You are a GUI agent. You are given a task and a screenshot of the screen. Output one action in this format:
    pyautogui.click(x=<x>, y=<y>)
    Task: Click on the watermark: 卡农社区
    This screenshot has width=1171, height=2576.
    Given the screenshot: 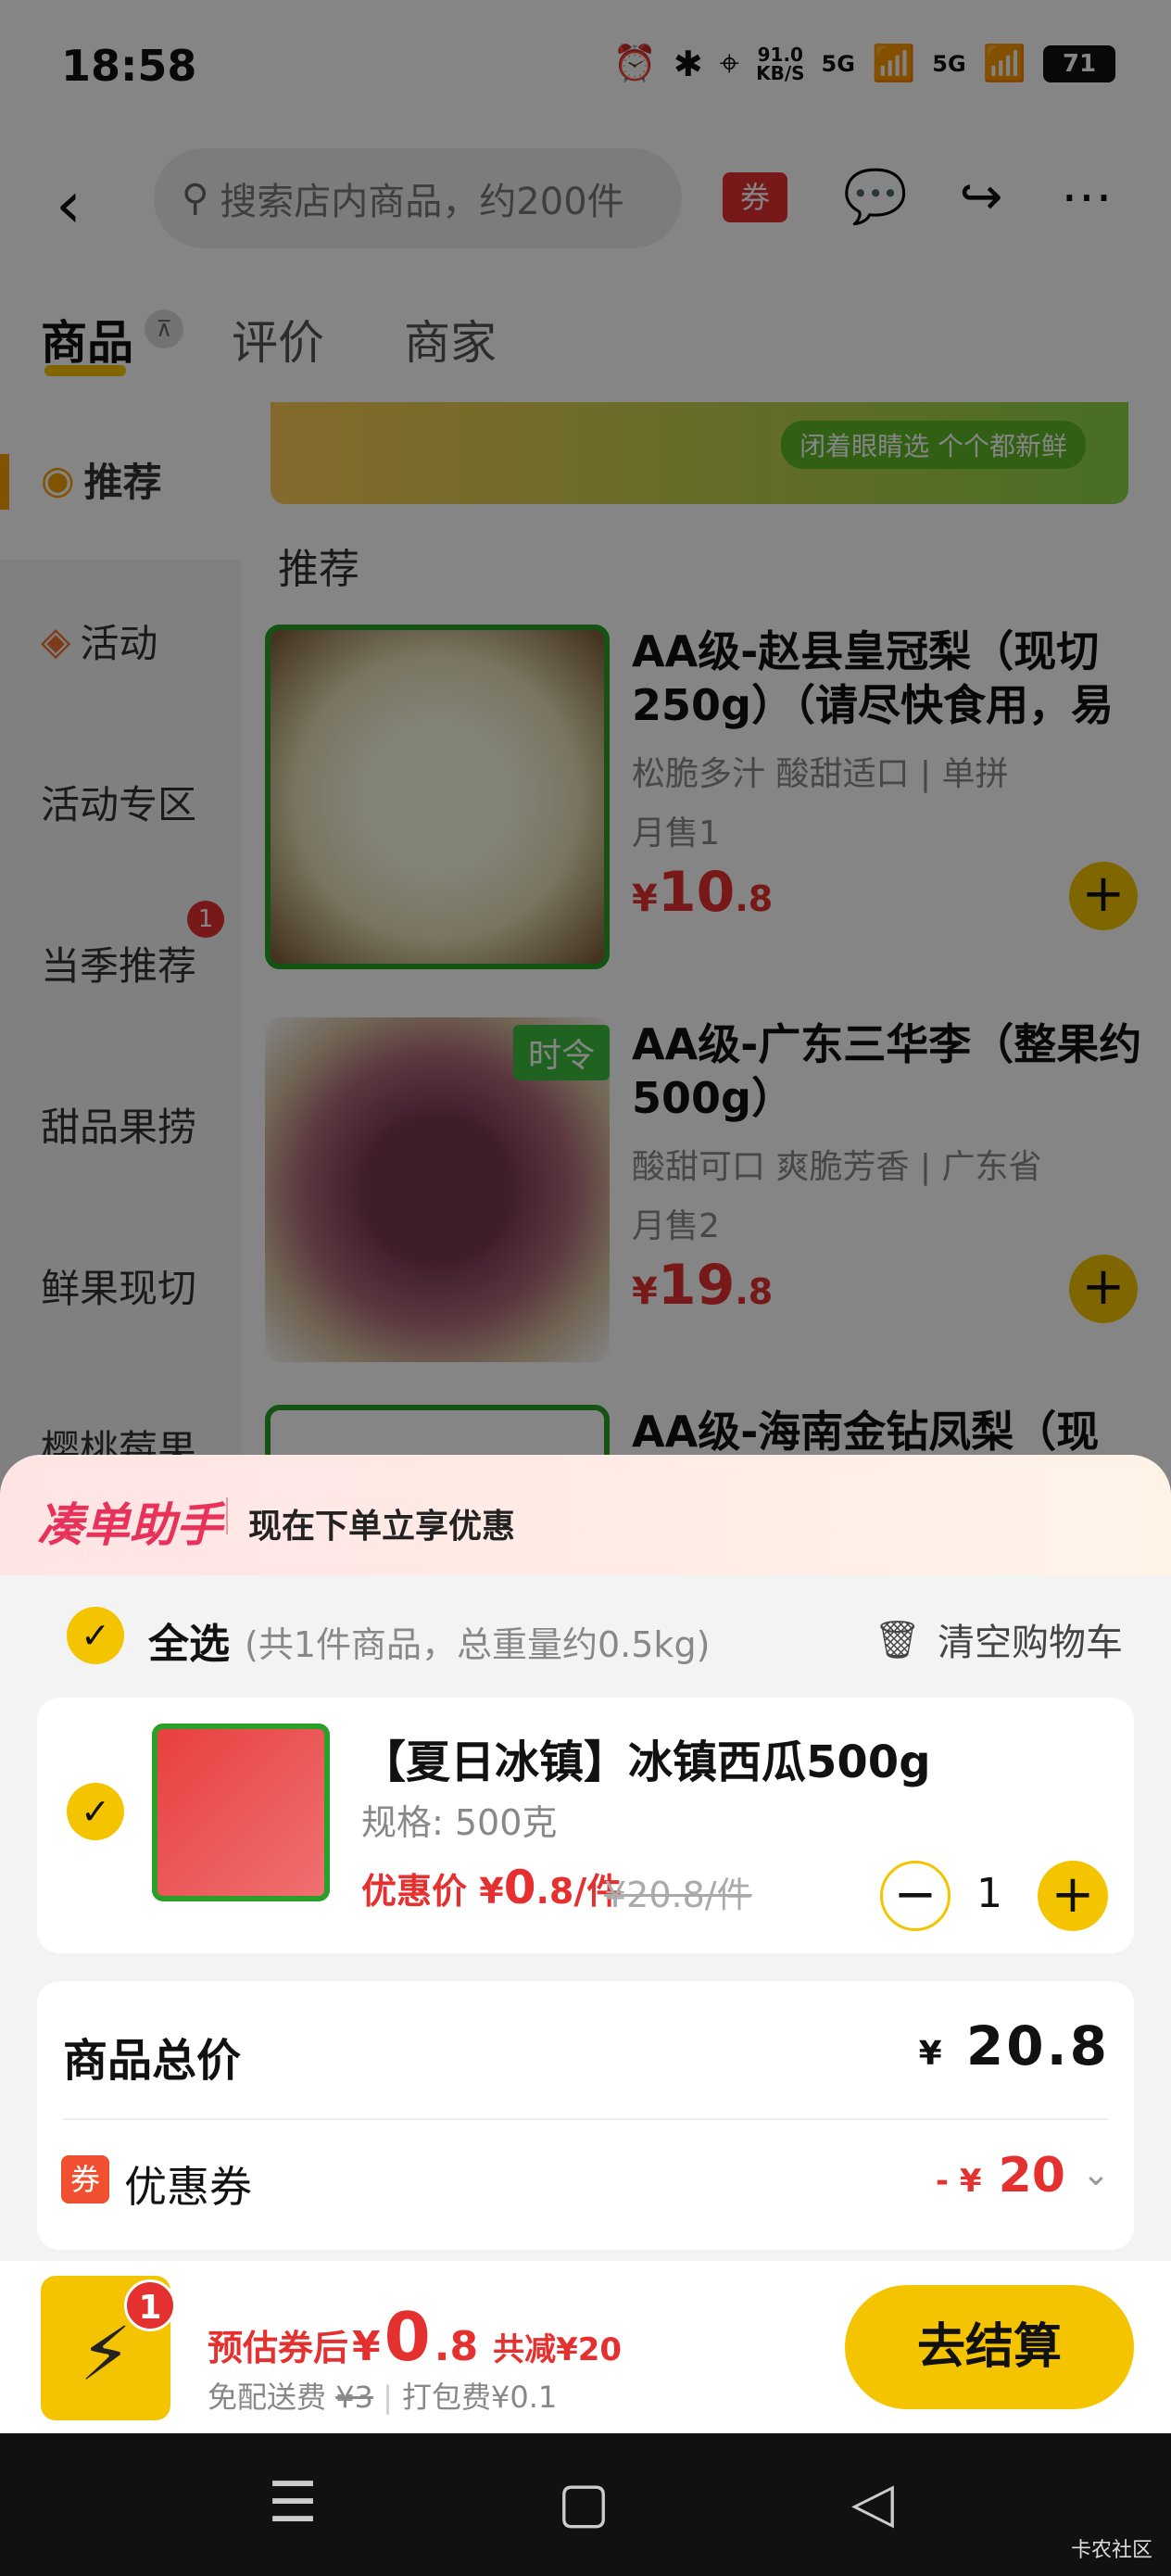 What is the action you would take?
    pyautogui.click(x=1111, y=2550)
    